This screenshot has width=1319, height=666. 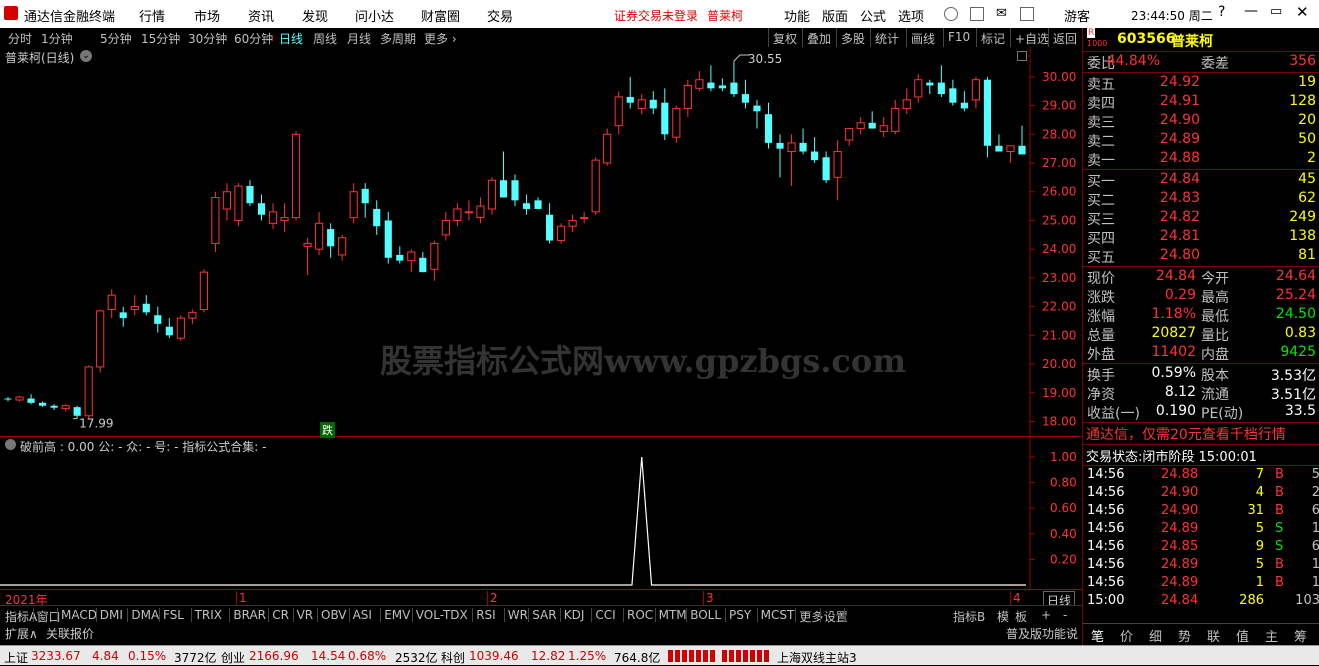 I want to click on ad-banner: 通达信，仅需20元查看千档行情, so click(x=1186, y=434).